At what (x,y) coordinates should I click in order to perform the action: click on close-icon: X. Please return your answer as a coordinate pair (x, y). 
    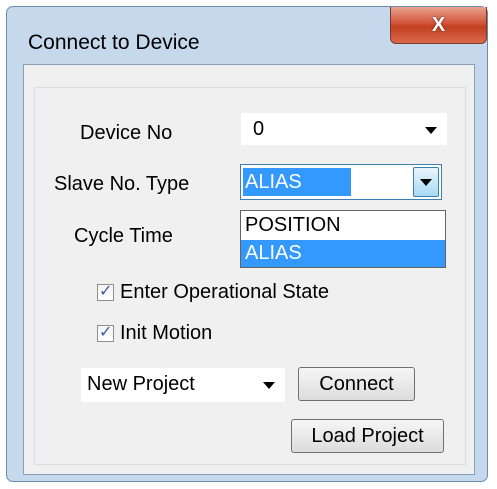
    Looking at the image, I should click on (438, 24).